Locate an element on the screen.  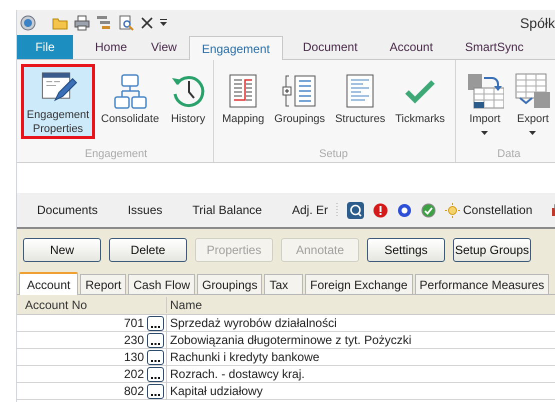
preview-icon is located at coordinates (126, 23).